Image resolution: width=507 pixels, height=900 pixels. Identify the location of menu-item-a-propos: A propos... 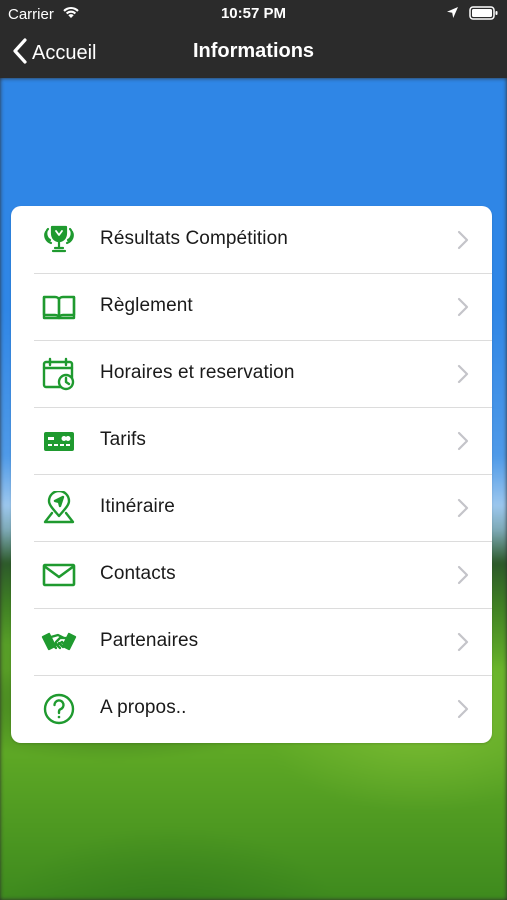
(251, 708).